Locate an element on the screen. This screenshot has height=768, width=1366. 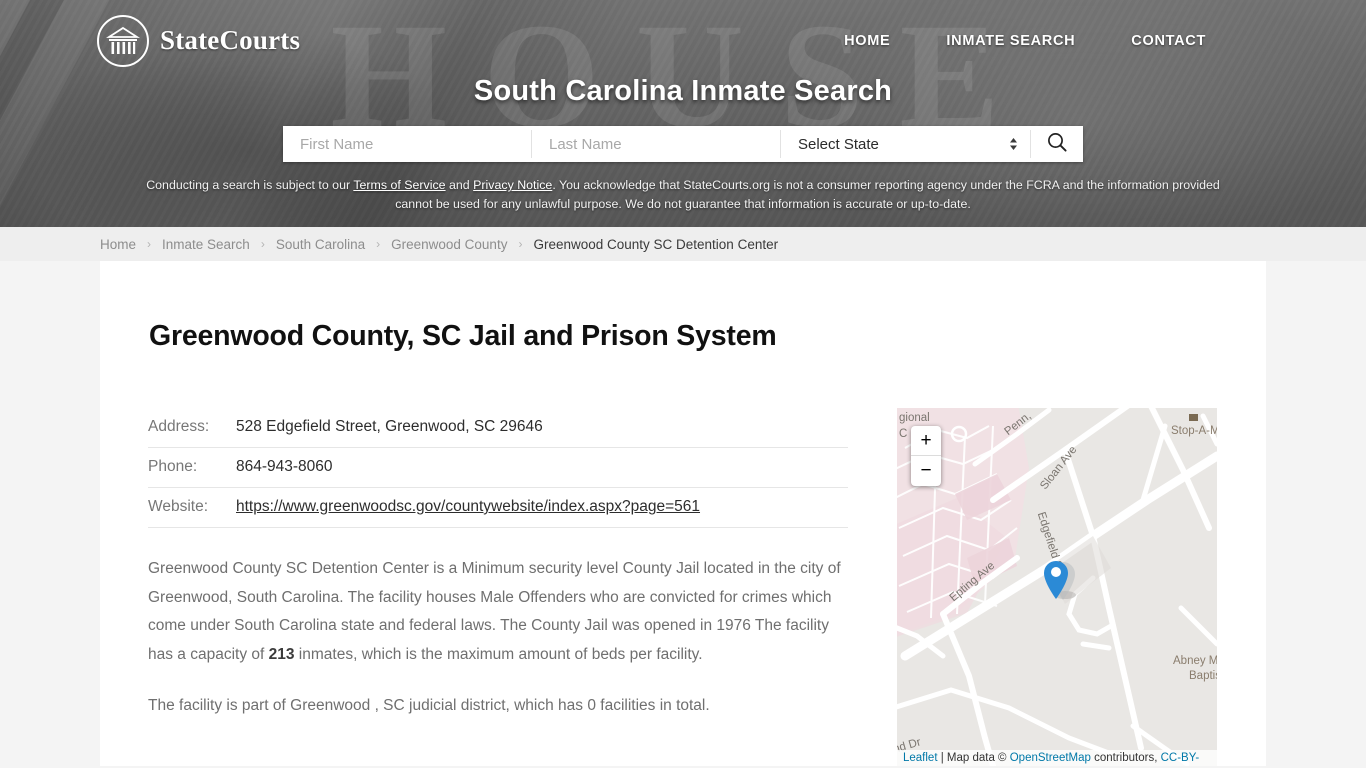
inmate-search-bar: Select State is located at coordinates (683, 144).